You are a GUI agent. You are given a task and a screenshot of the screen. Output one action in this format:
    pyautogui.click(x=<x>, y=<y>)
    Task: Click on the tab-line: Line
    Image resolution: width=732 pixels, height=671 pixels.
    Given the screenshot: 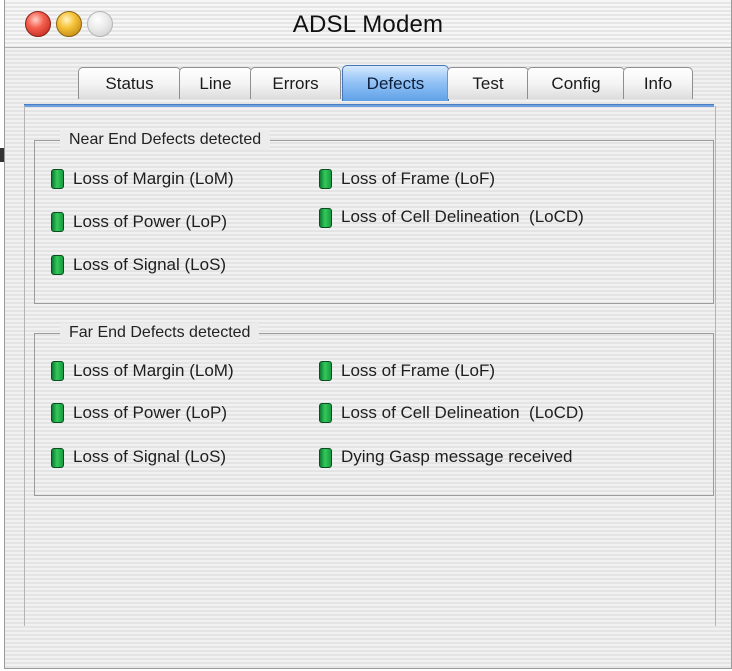 What is the action you would take?
    pyautogui.click(x=215, y=83)
    